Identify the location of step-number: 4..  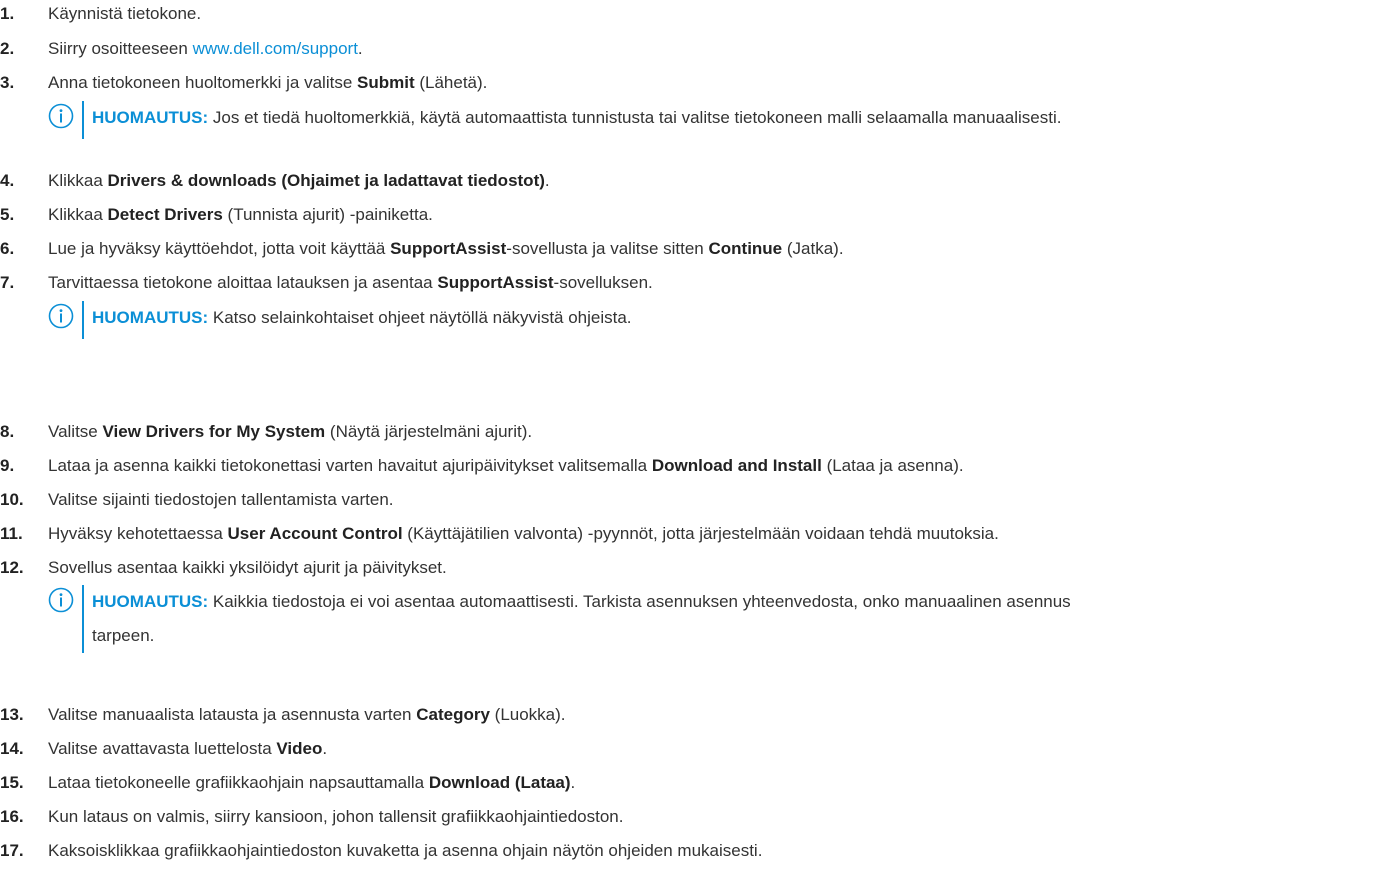
(7, 180).